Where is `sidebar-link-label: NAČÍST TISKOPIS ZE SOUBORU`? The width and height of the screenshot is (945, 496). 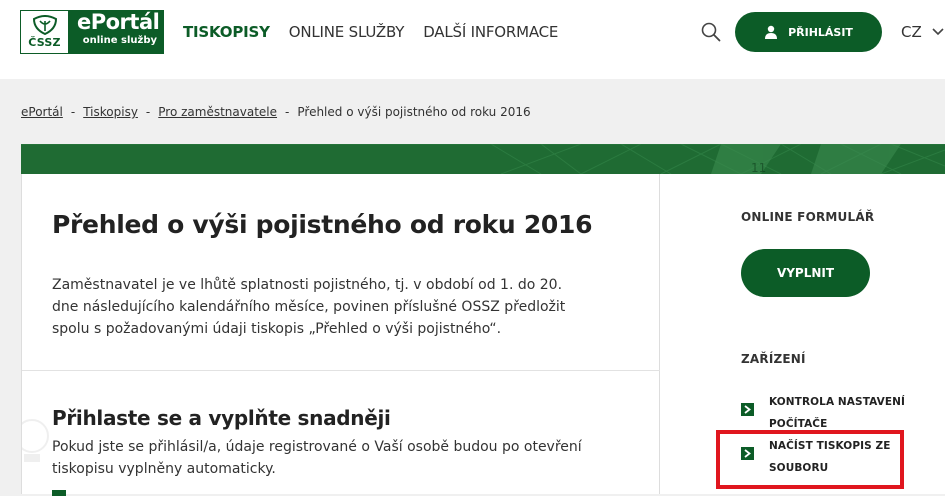
sidebar-link-label: NAČÍST TISKOPIS ZE SOUBORU is located at coordinates (830, 457).